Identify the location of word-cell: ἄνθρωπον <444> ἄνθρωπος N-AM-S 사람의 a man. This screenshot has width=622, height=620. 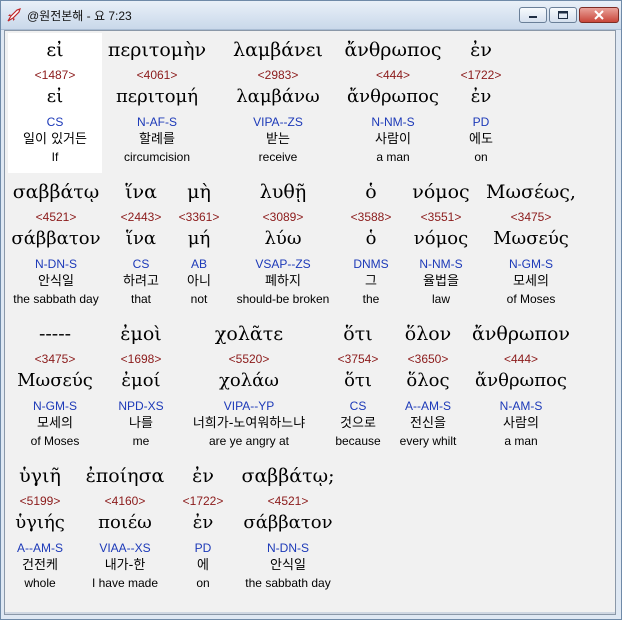
(521, 387).